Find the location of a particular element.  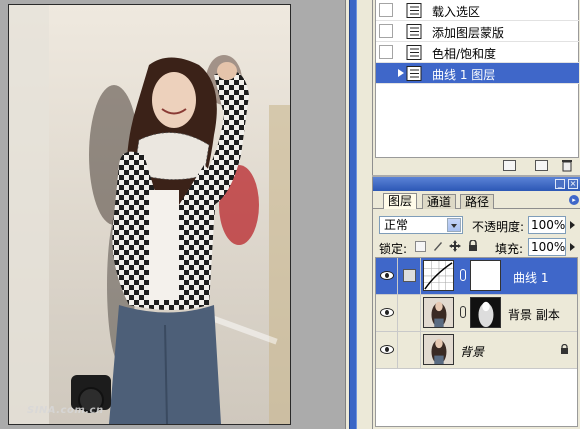

opacity-input: 100% is located at coordinates (547, 225).